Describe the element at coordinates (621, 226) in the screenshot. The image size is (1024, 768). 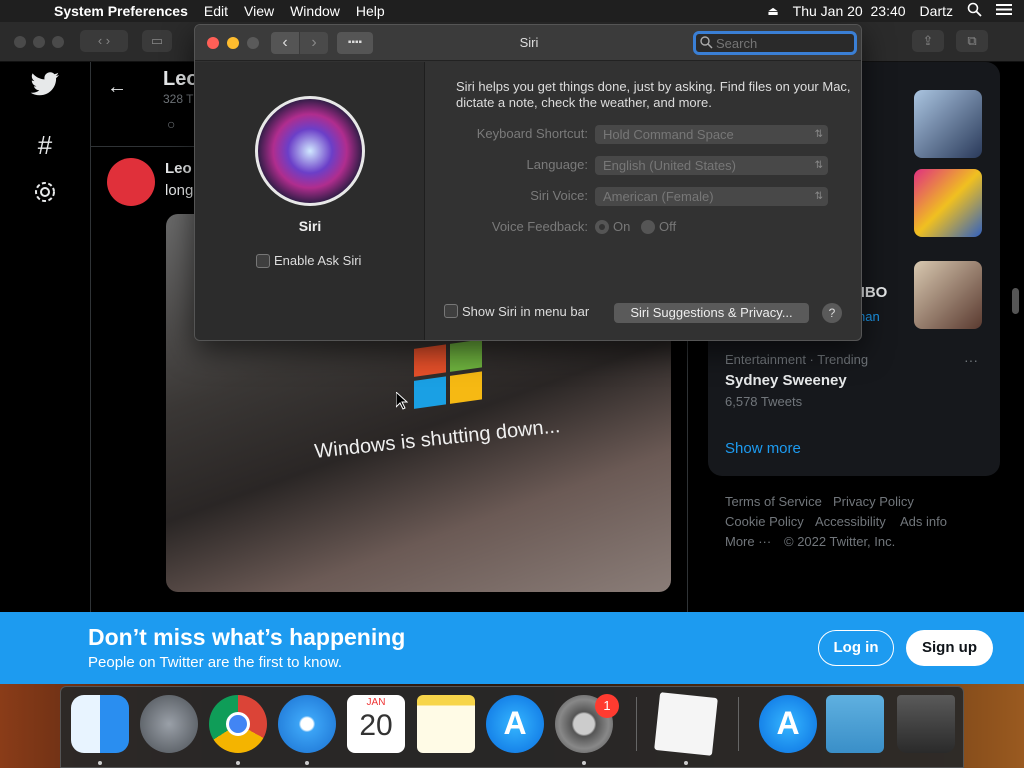
I see `voice-feedback-on-label: On` at that location.